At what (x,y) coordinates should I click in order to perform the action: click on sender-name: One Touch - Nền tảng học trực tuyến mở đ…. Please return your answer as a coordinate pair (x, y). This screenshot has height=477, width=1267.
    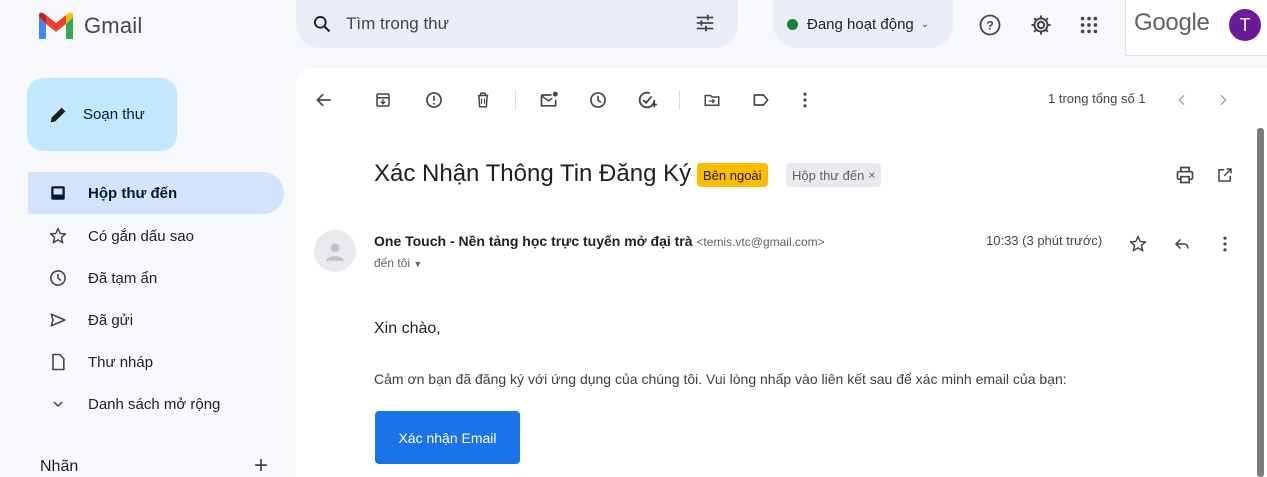
    Looking at the image, I should click on (533, 241).